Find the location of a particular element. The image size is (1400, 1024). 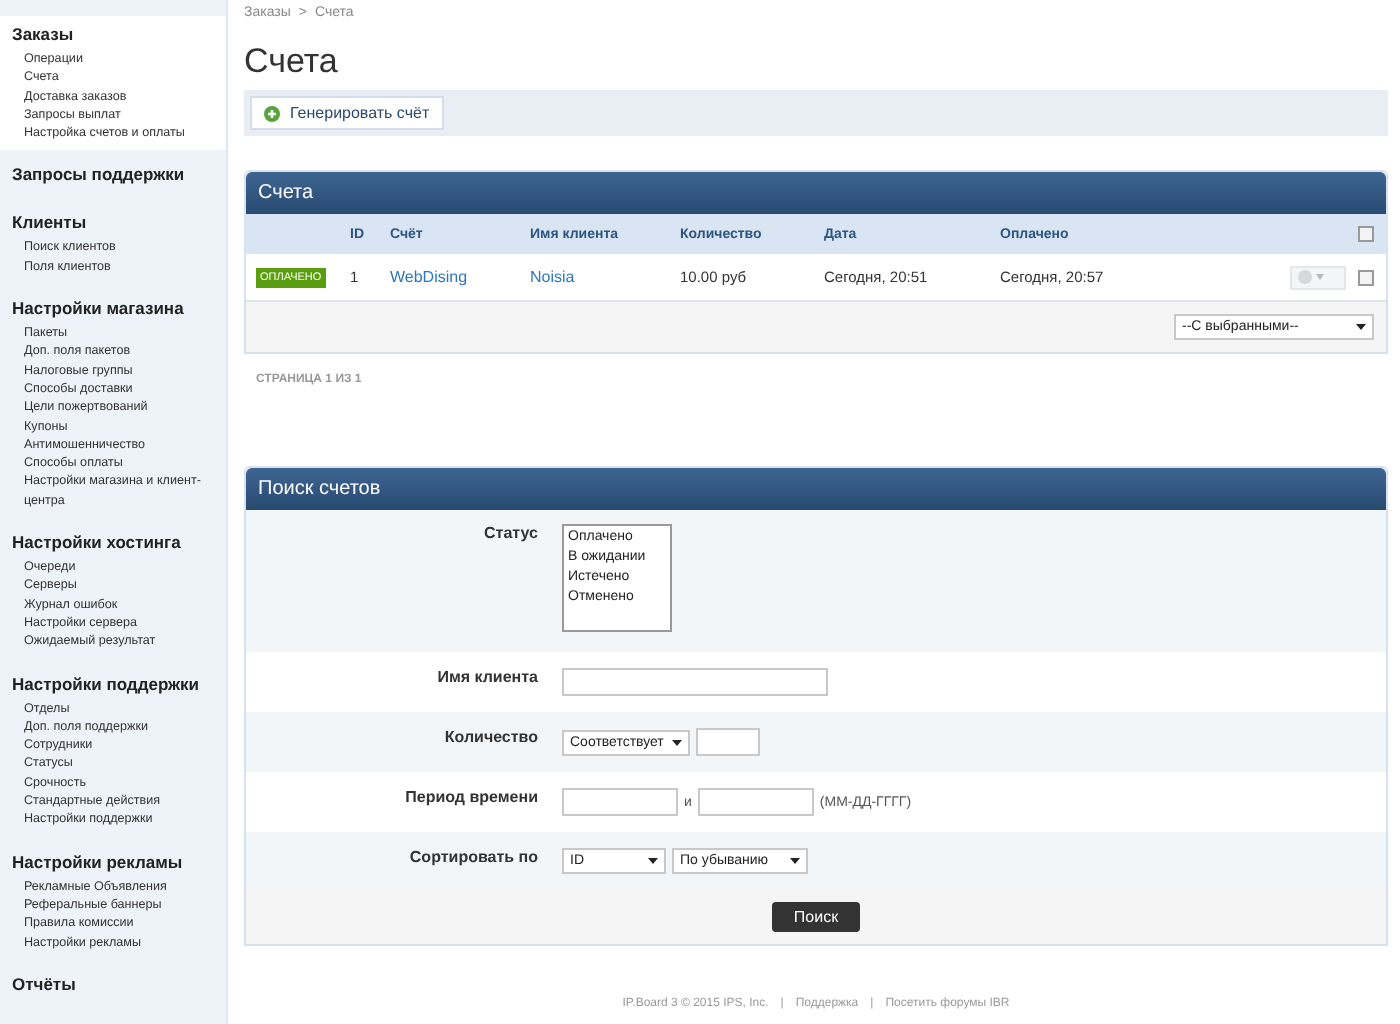

search-button: Поиск is located at coordinates (816, 917).